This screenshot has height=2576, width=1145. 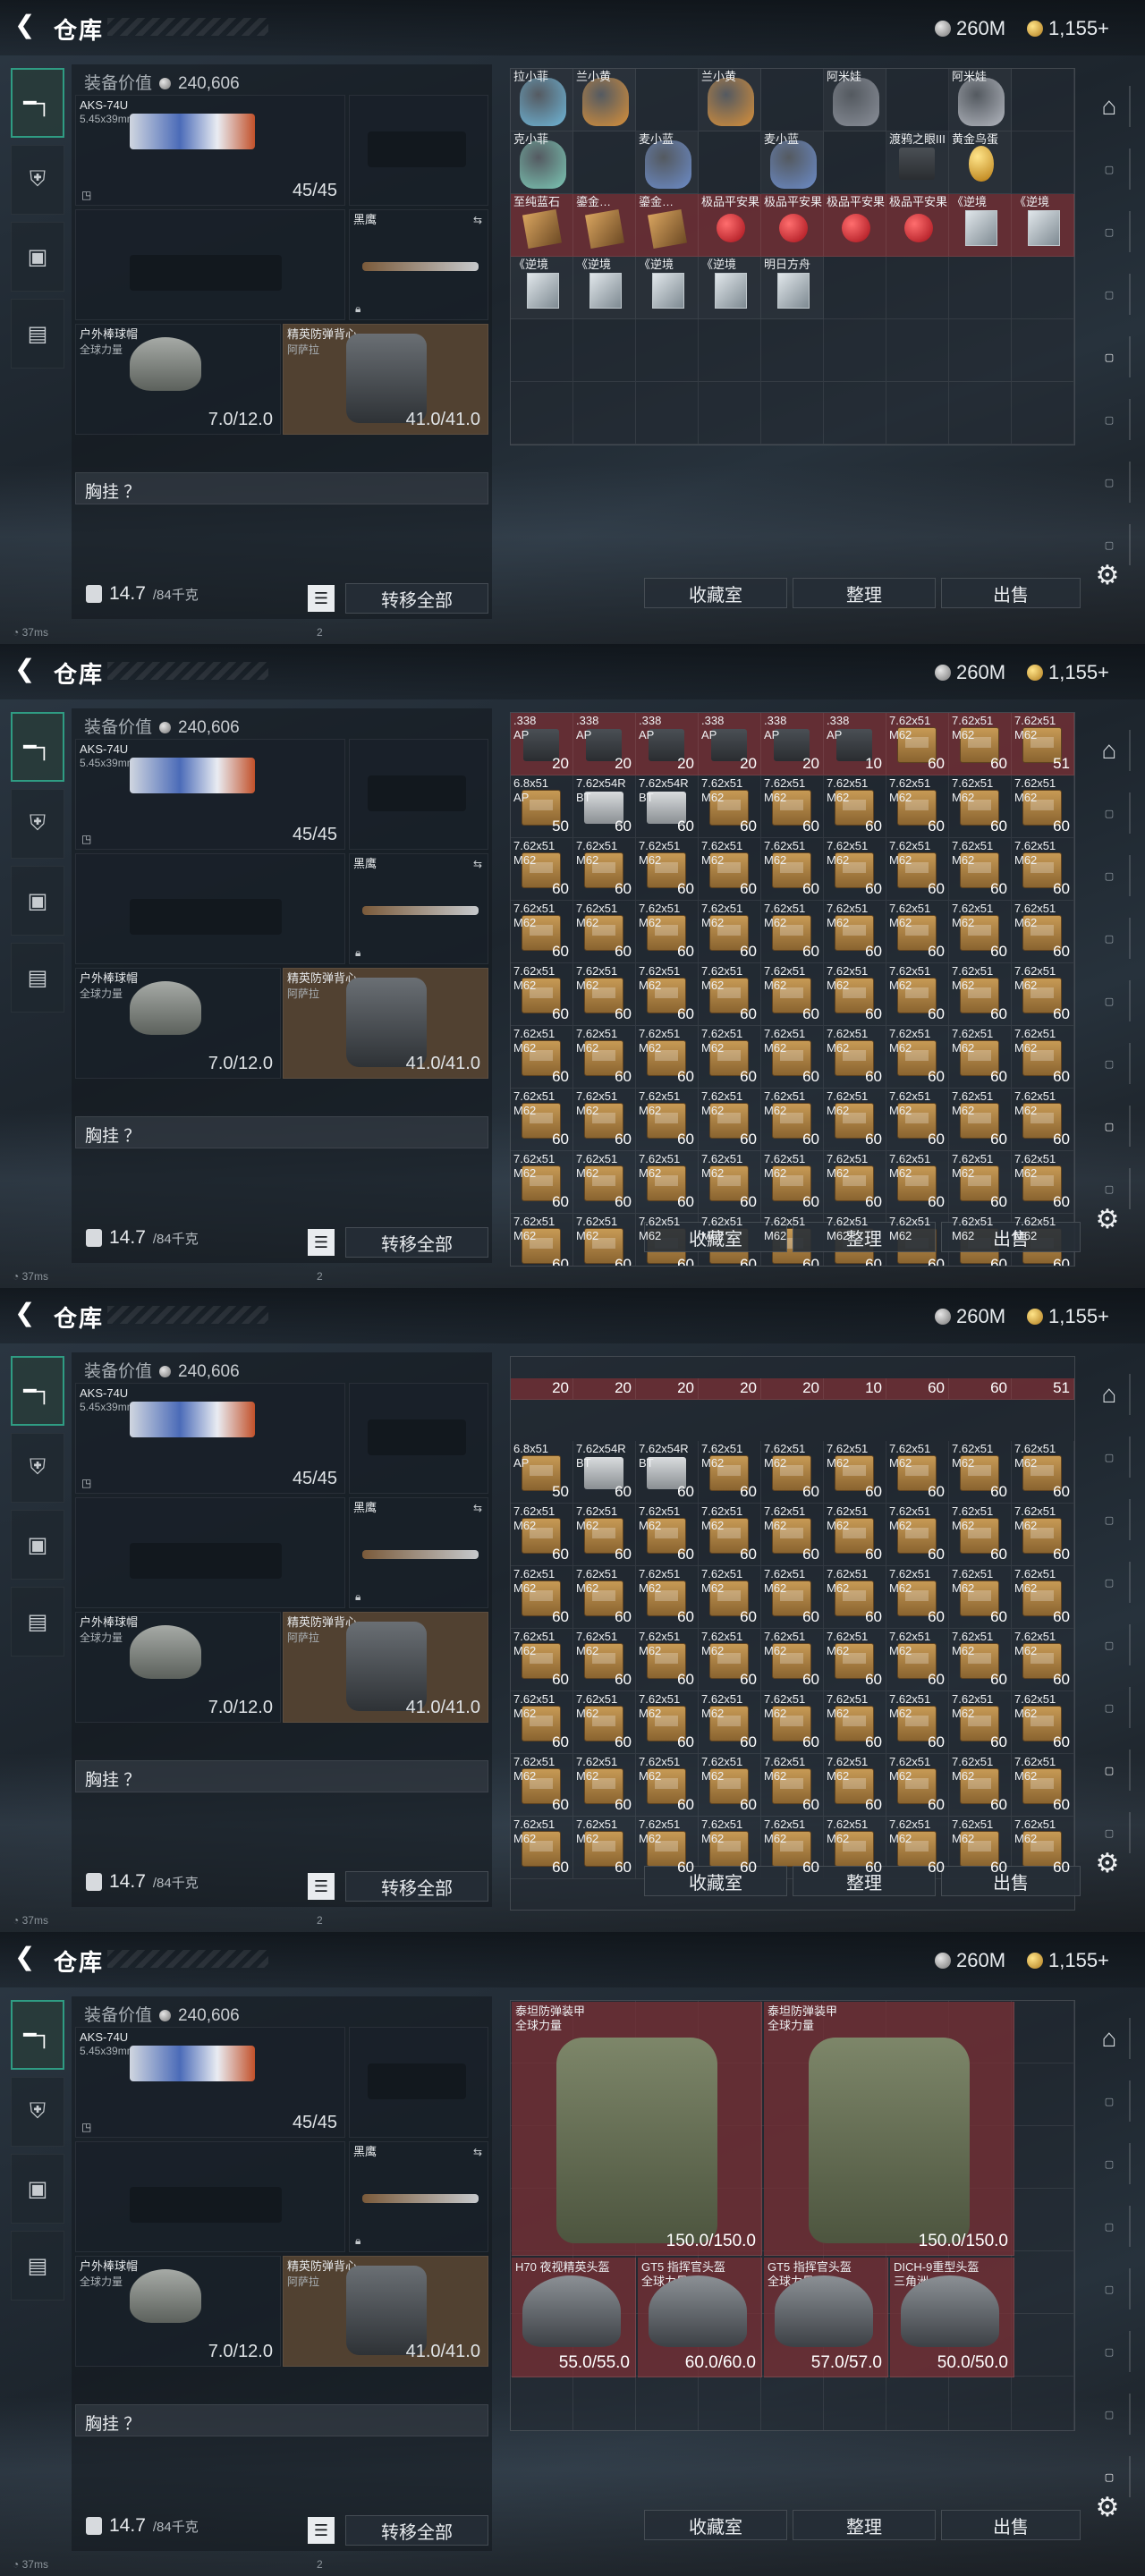 I want to click on storage-tab-2-icon: ▢, so click(x=1110, y=875).